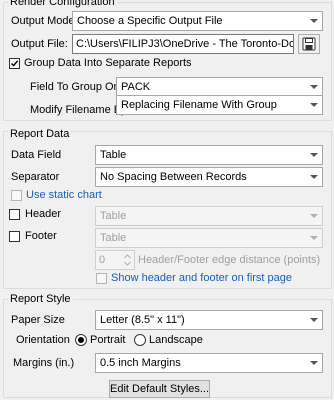 The height and width of the screenshot is (400, 334). Describe the element at coordinates (209, 155) in the screenshot. I see `data-field-select: Table` at that location.